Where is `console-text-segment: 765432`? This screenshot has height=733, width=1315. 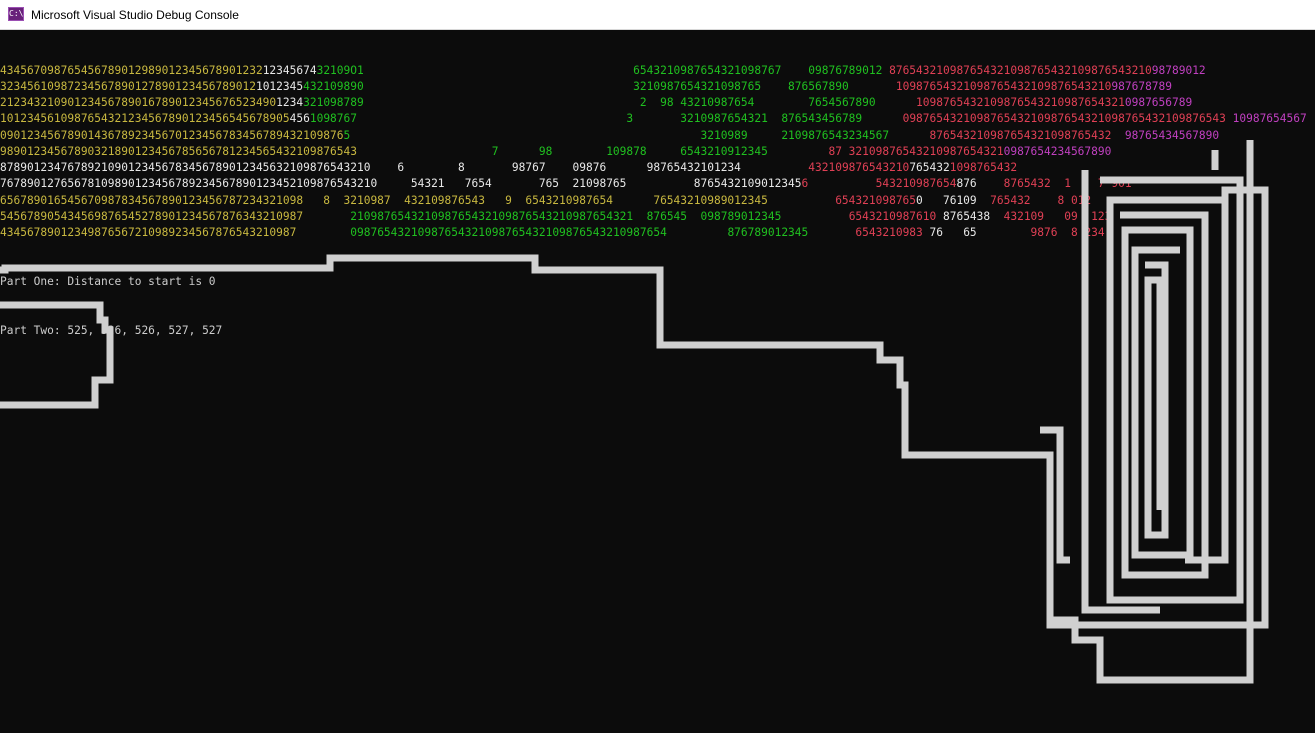 console-text-segment: 765432 is located at coordinates (929, 167).